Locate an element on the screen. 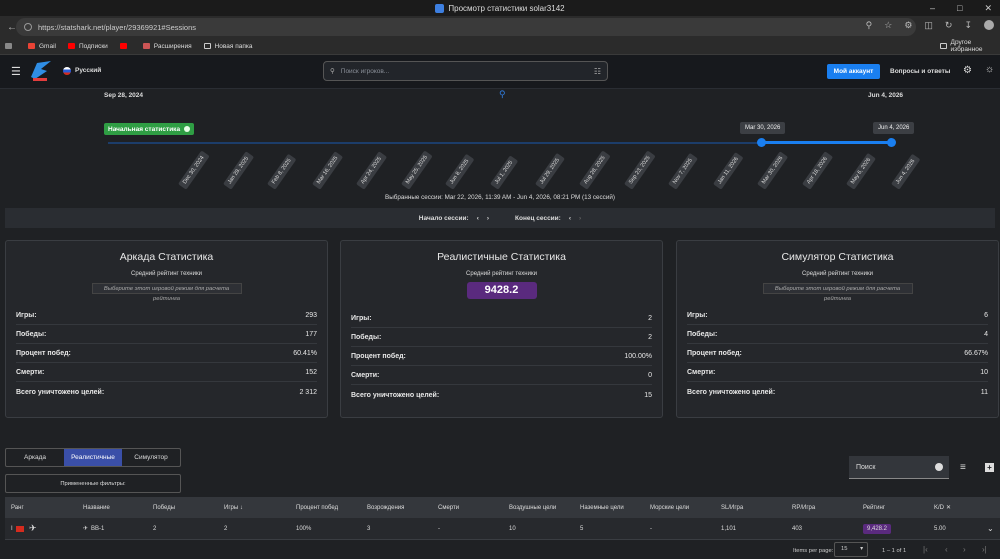 The height and width of the screenshot is (559, 1000). vehicle-name: ✈ BB-1 is located at coordinates (93, 528).